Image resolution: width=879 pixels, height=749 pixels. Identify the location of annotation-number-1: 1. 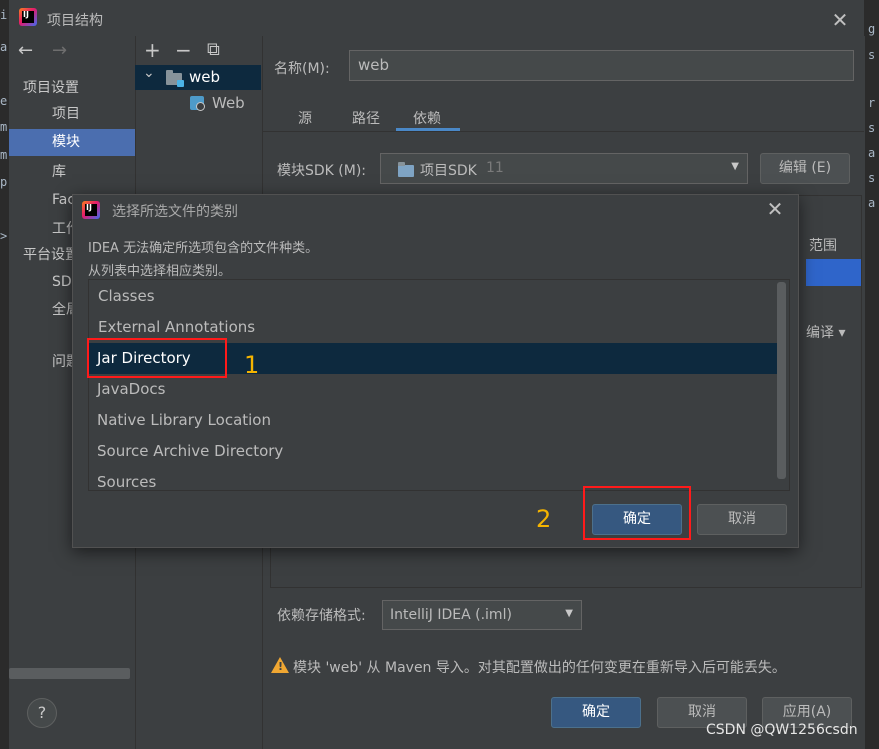
(252, 365).